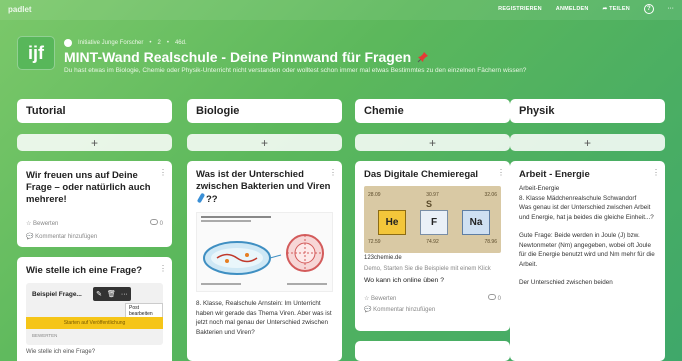 This screenshot has height=361, width=682. I want to click on mass-row-top: 28.09 30.97 32.06, so click(432, 195).